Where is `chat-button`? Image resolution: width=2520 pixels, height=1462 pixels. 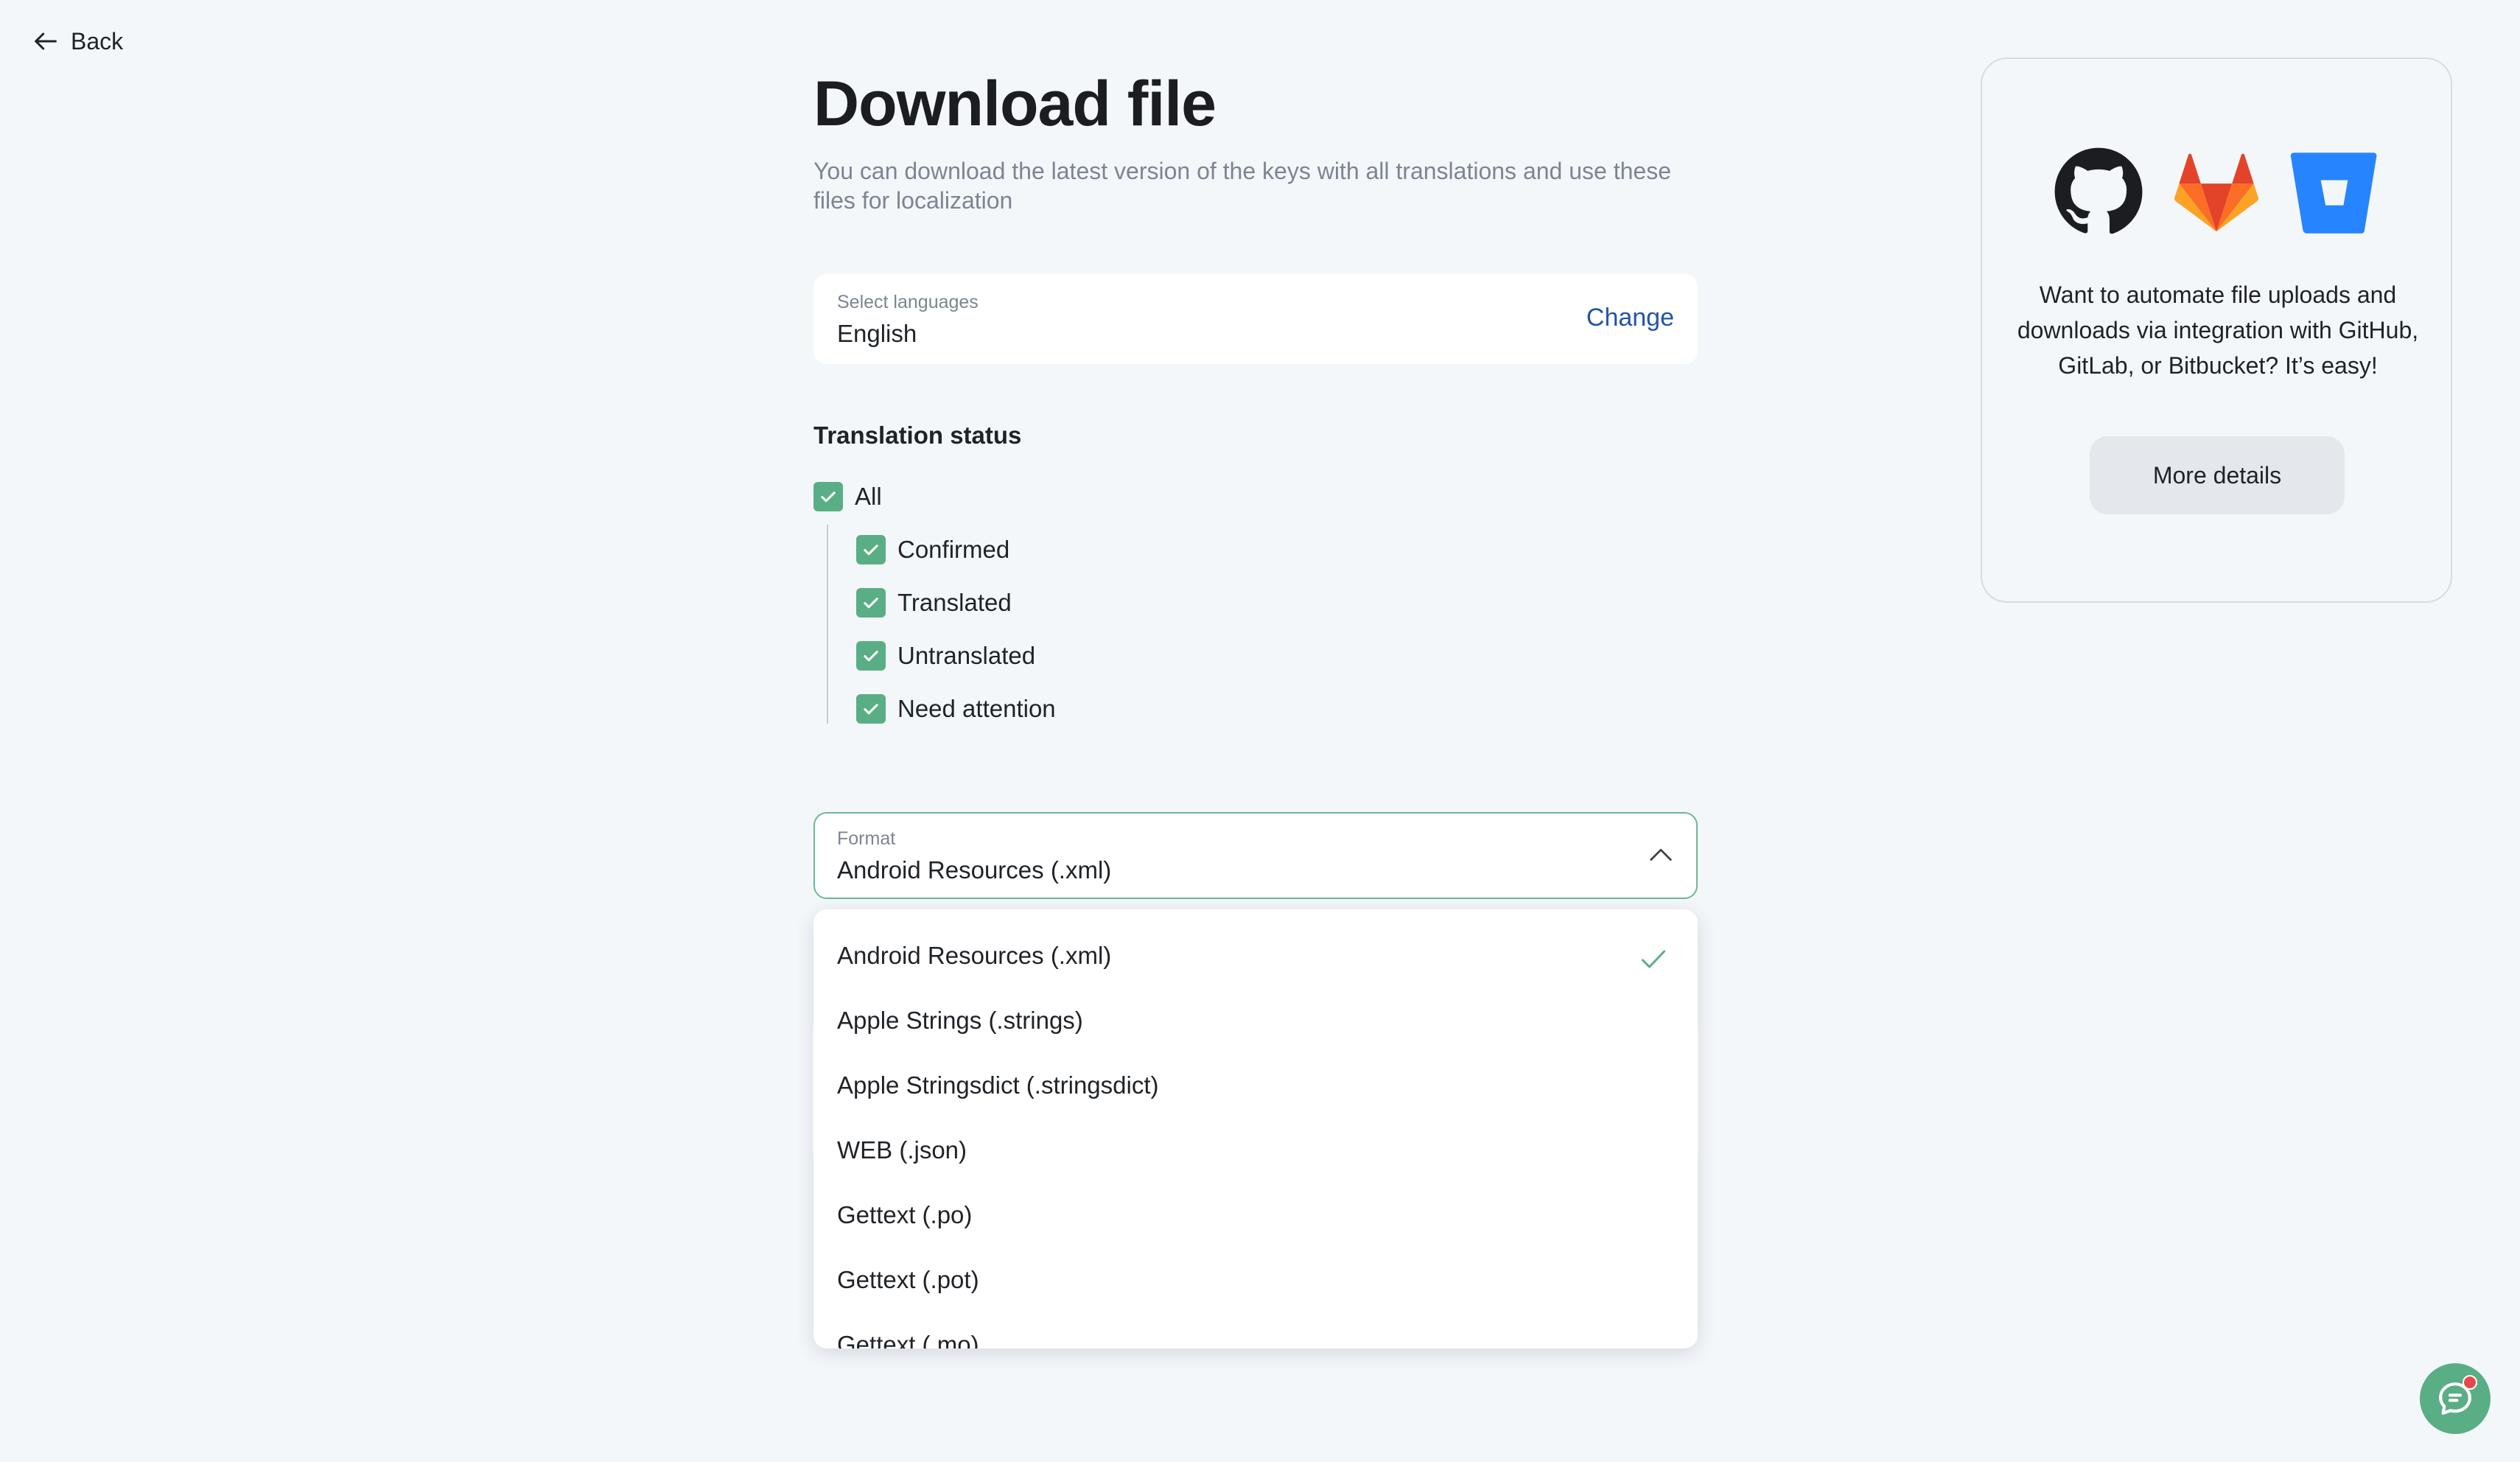
chat-button is located at coordinates (2455, 1398).